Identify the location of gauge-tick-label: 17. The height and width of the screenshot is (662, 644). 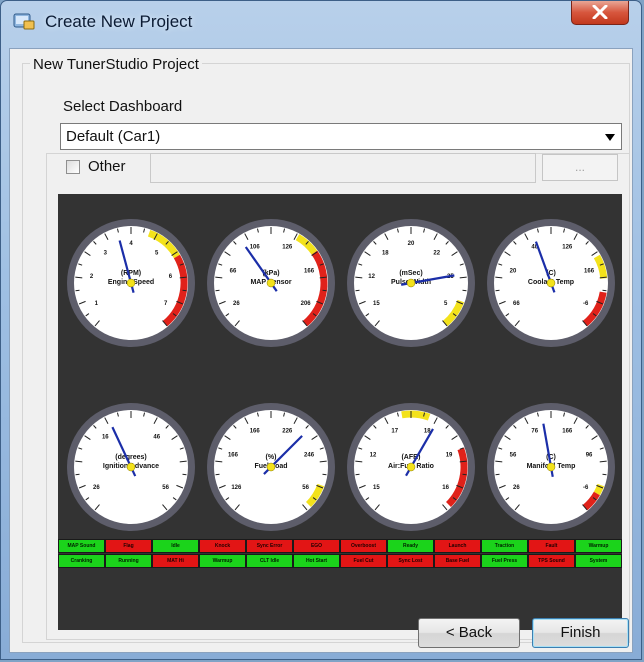
(394, 431).